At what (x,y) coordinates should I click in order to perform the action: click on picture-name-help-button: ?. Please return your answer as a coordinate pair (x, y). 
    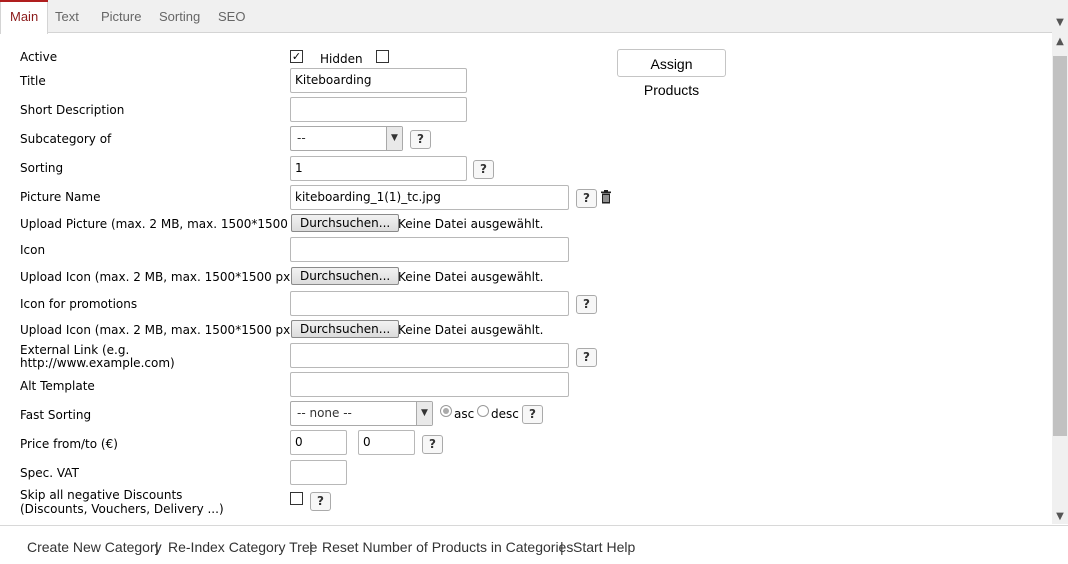
    Looking at the image, I should click on (586, 198).